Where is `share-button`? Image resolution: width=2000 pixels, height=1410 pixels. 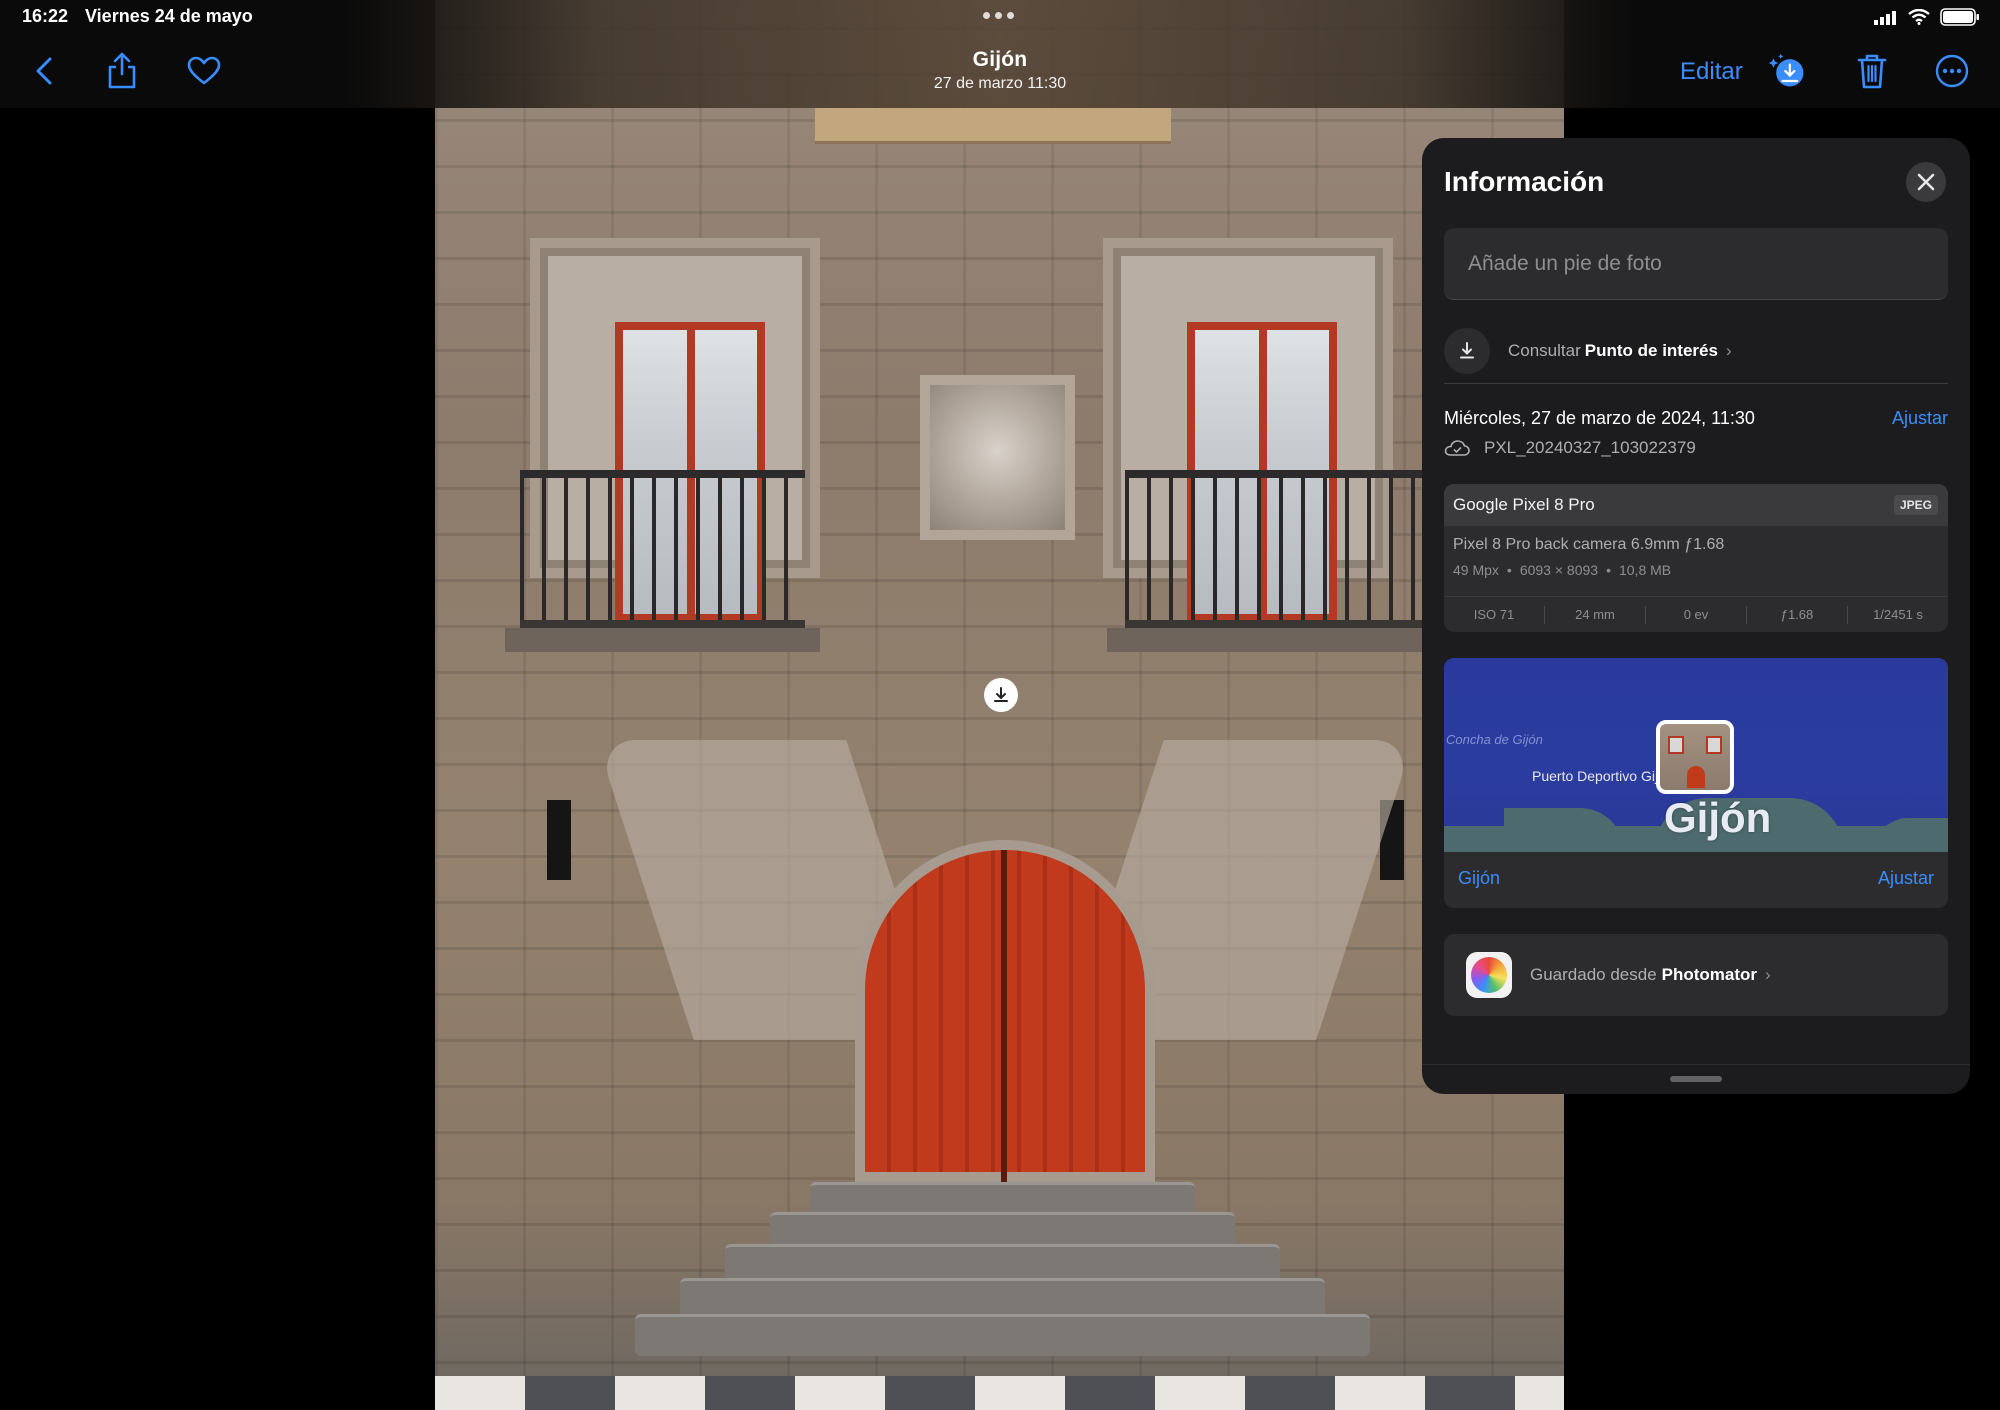 share-button is located at coordinates (122, 71).